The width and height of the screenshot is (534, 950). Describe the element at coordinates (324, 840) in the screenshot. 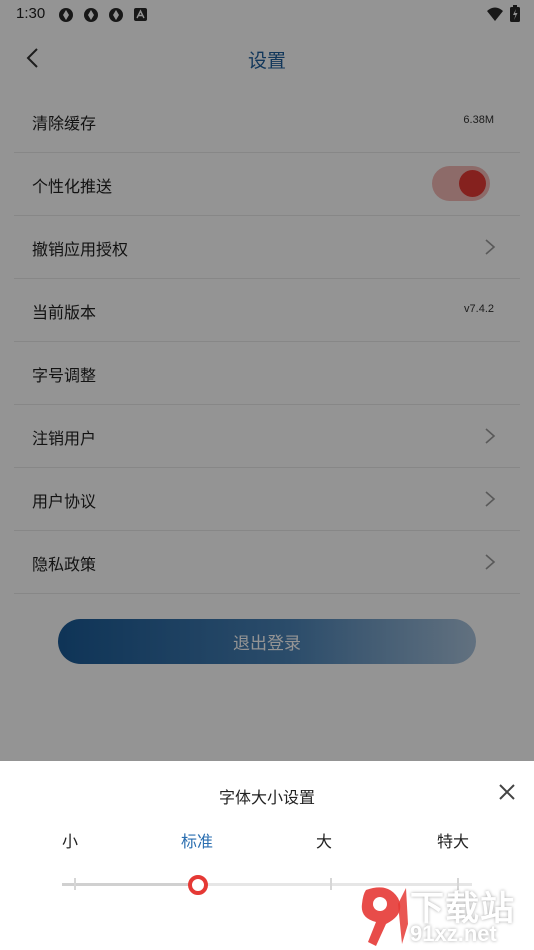

I see `size-option-large: 大` at that location.